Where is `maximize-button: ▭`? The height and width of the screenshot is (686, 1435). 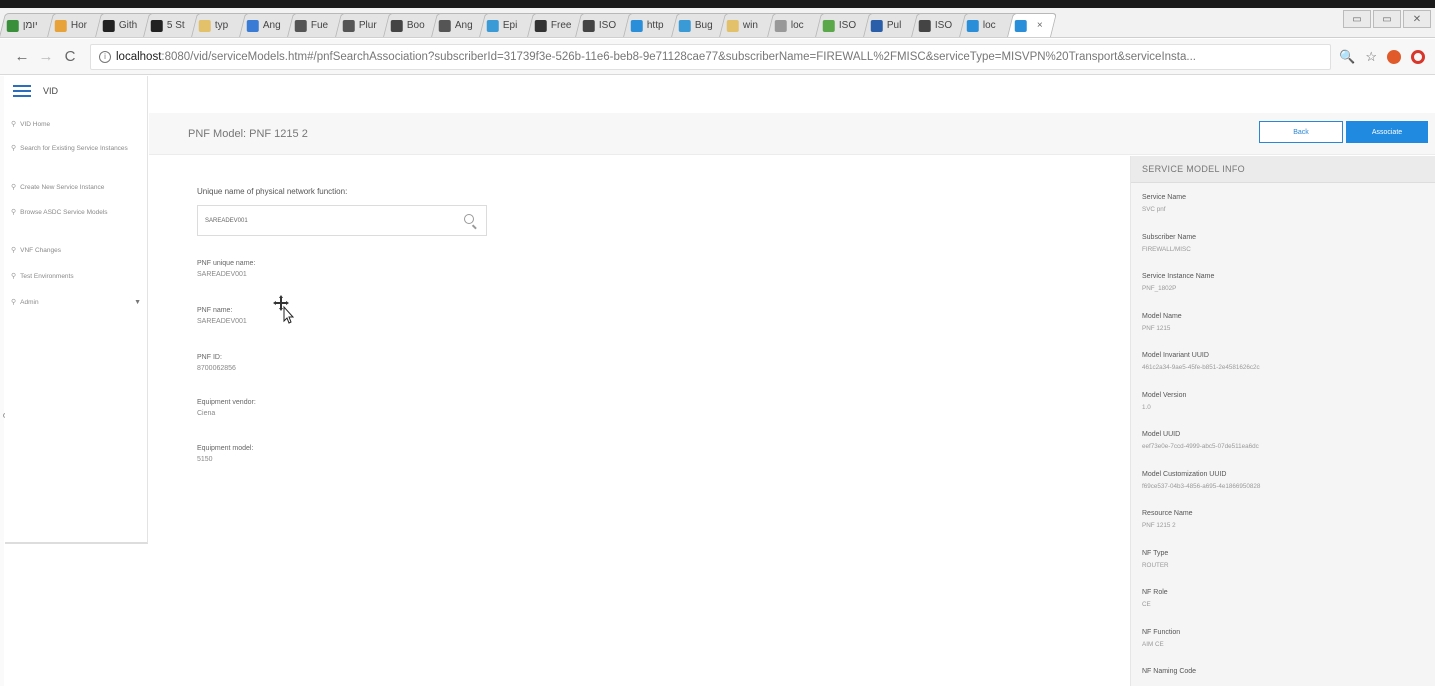 maximize-button: ▭ is located at coordinates (1387, 19).